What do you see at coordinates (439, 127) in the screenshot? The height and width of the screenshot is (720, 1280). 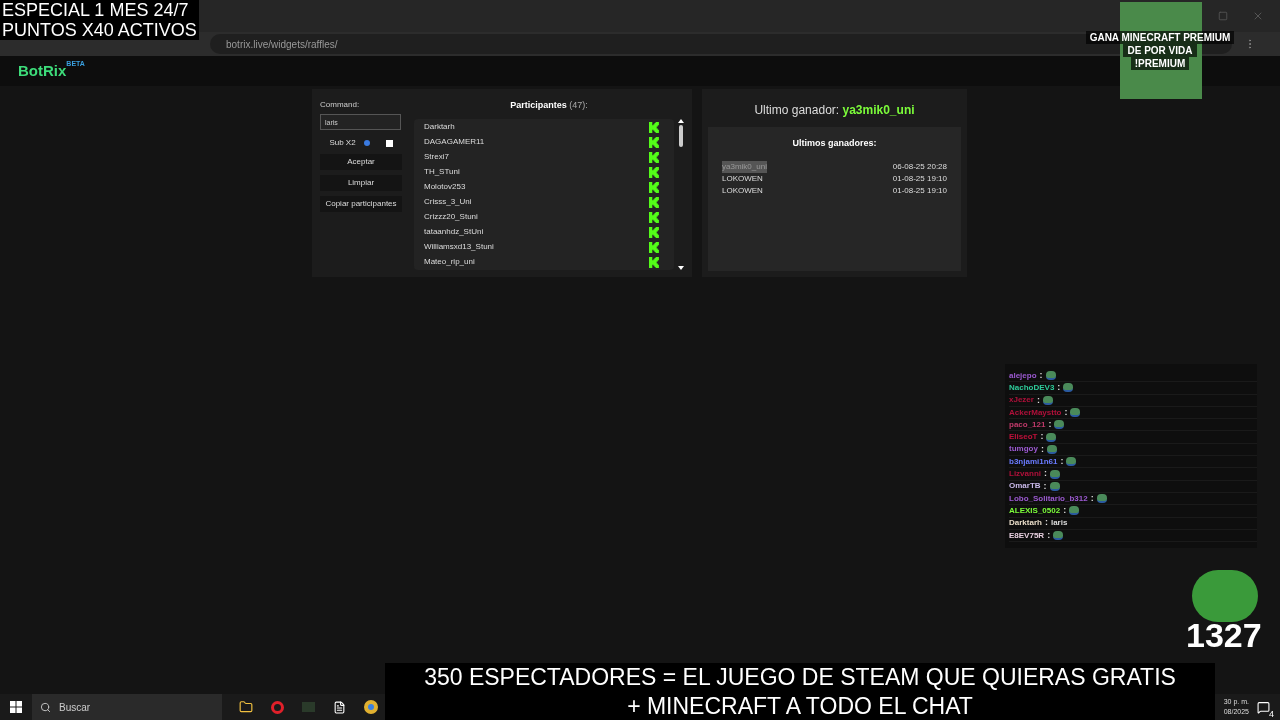 I see `participant-name: Darktarh` at bounding box center [439, 127].